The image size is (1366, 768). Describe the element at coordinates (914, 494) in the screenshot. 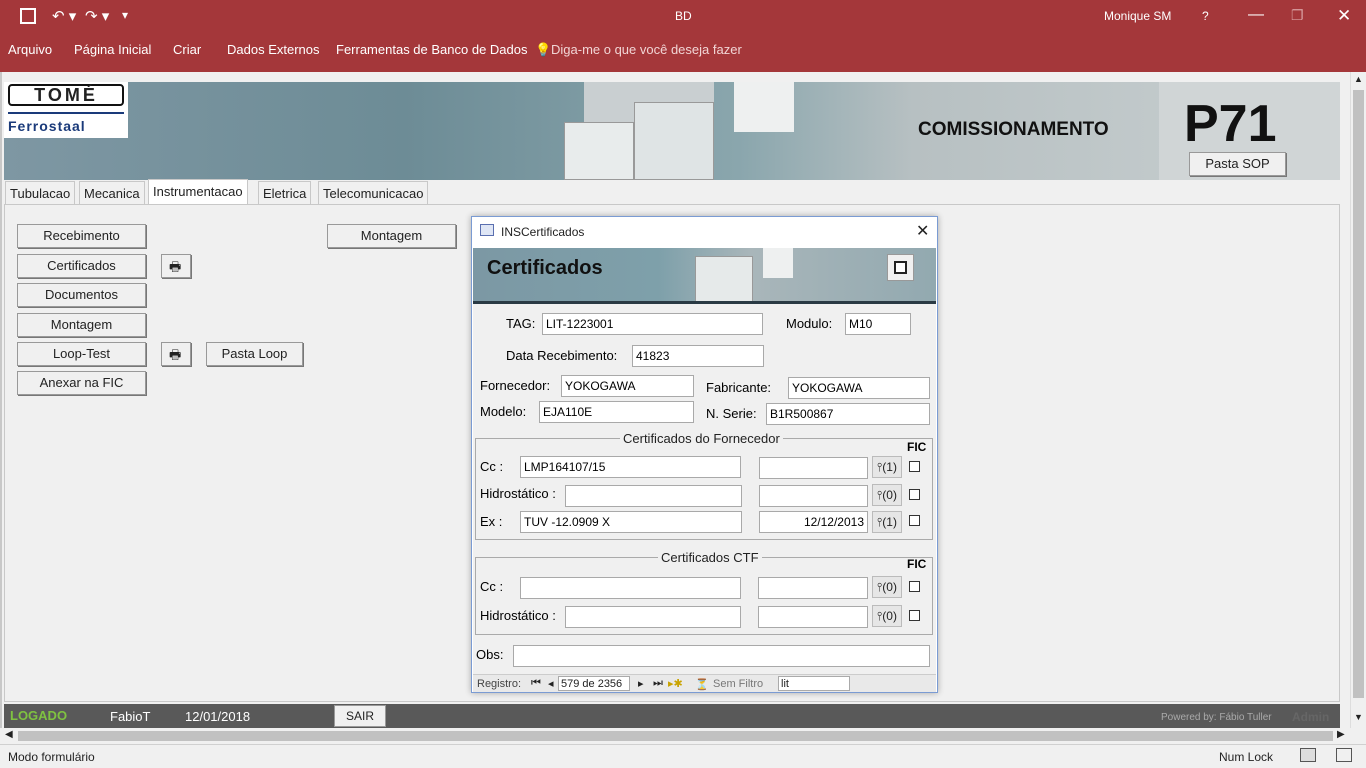

I see `hidro-fic-checkbox` at that location.